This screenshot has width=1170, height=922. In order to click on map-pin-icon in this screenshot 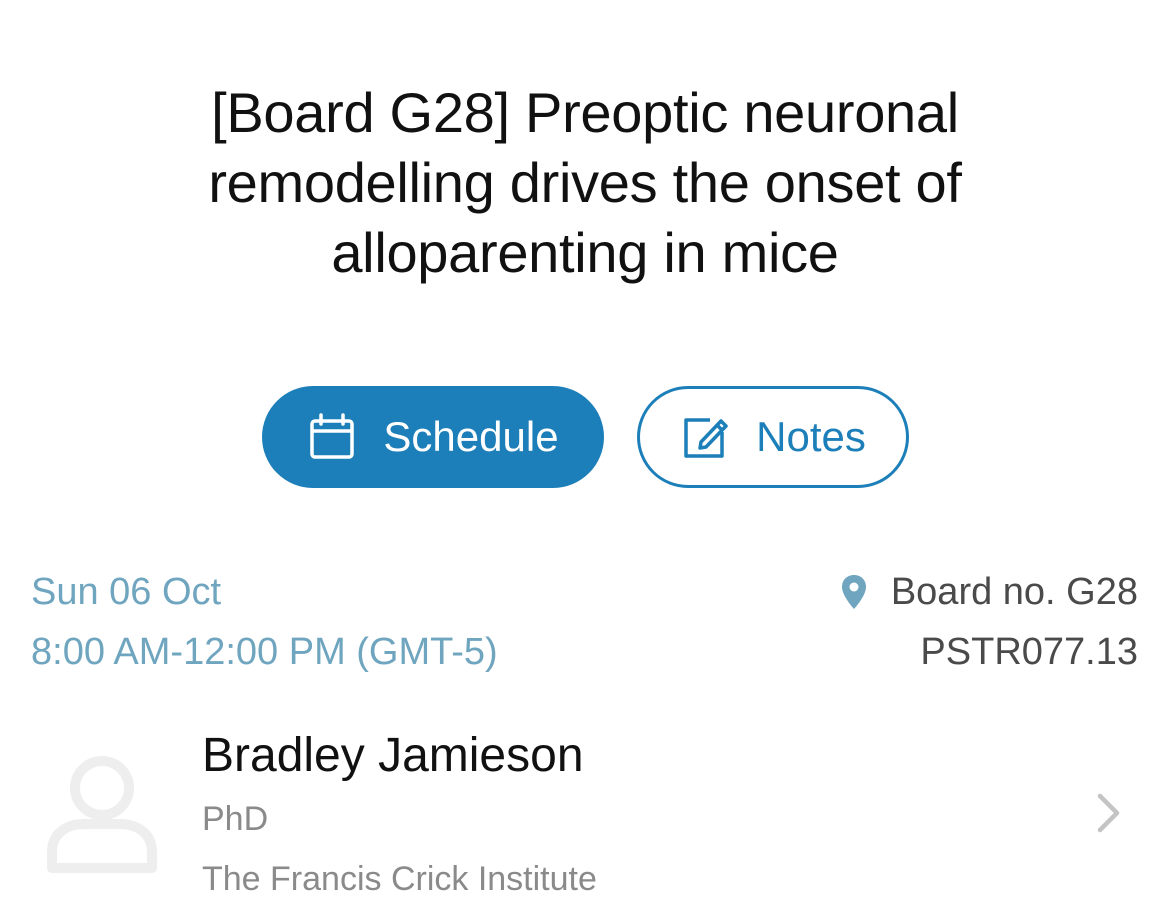, I will do `click(854, 592)`.